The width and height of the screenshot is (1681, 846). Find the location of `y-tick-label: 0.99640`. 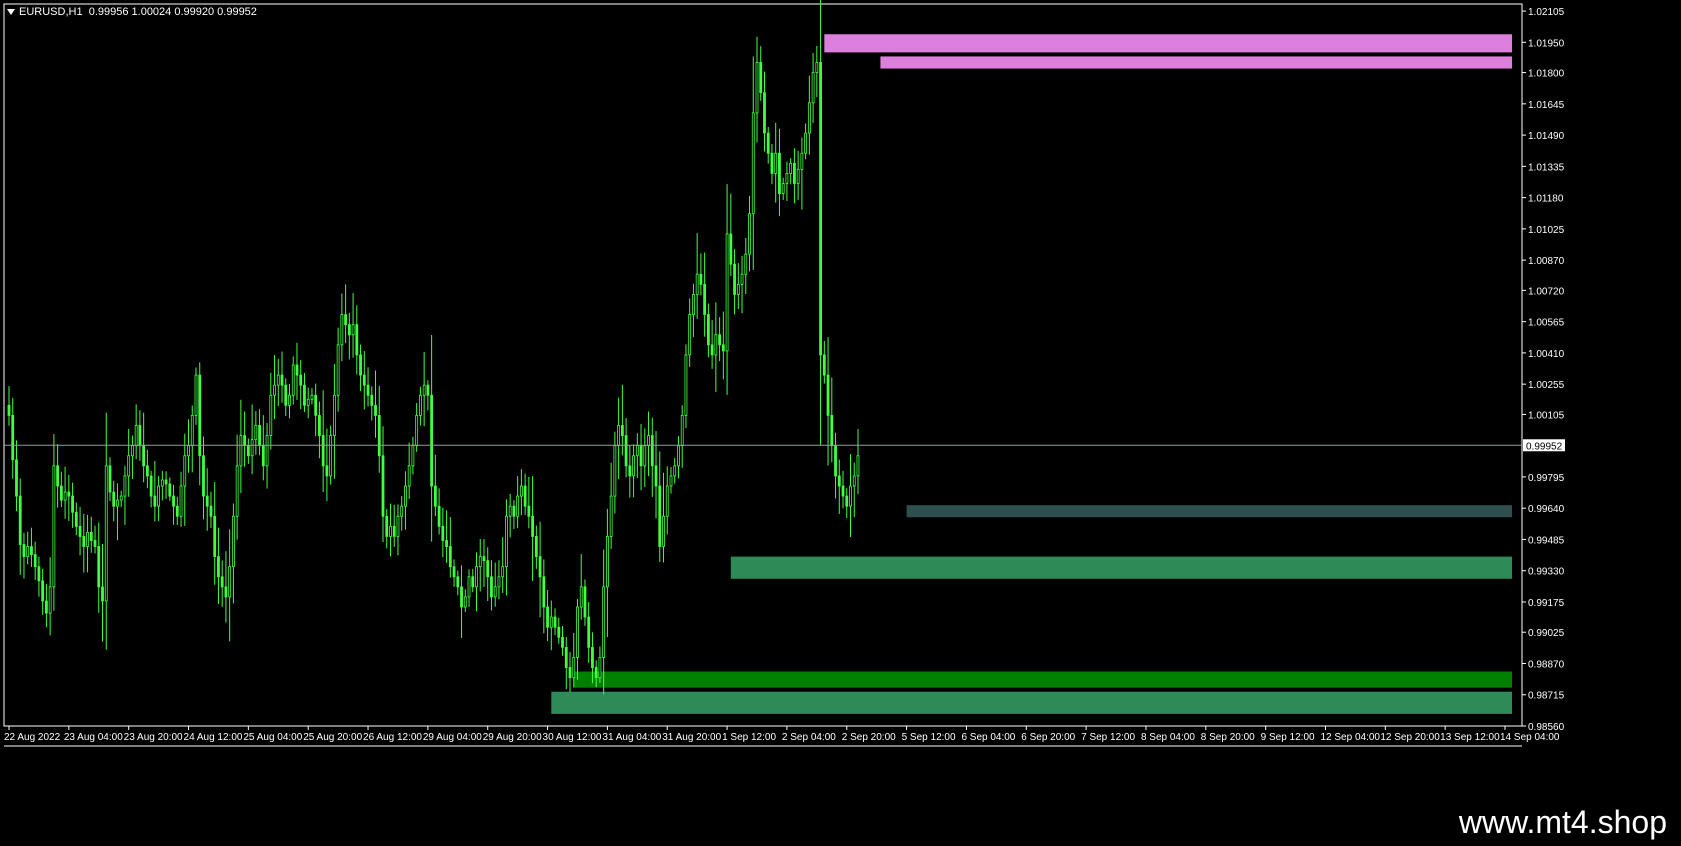

y-tick-label: 0.99640 is located at coordinates (1546, 509).